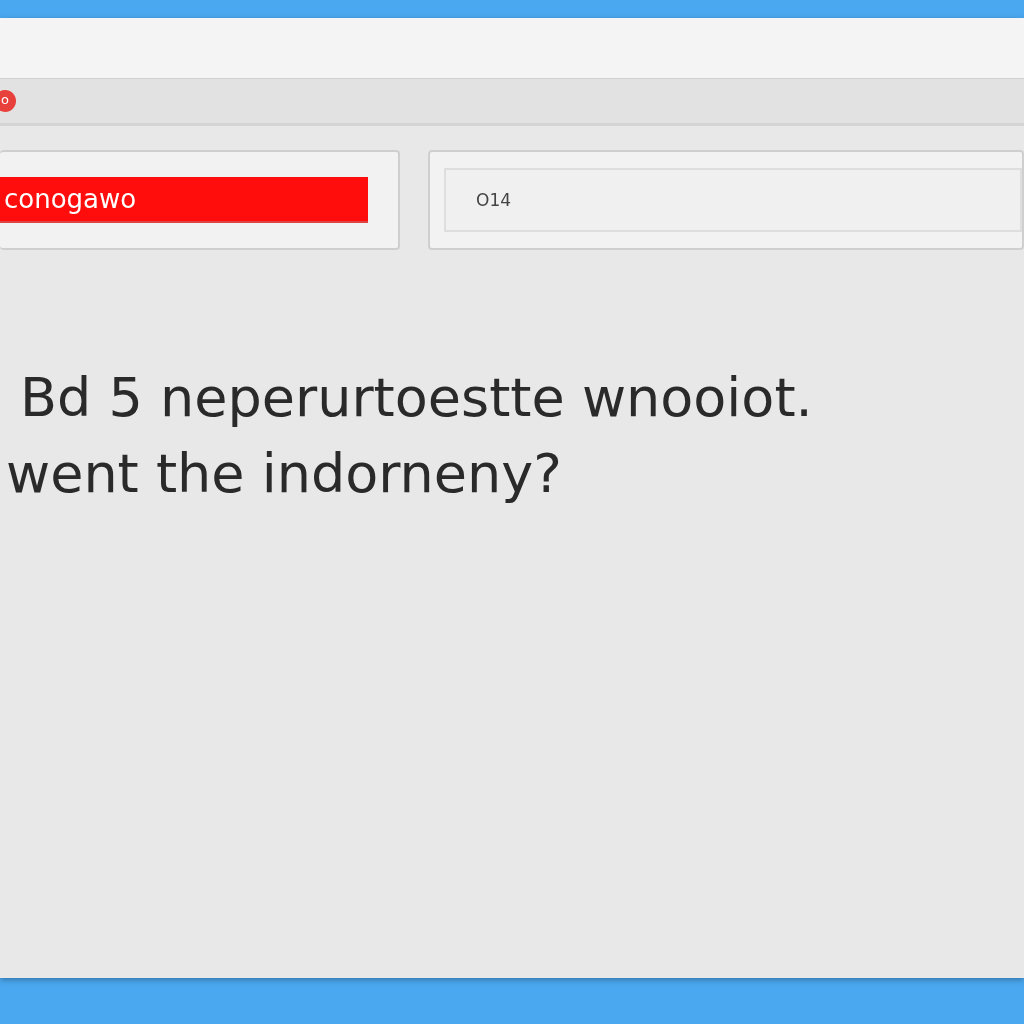 This screenshot has width=1024, height=1024. I want to click on question-text: went the indorneny?, so click(284, 474).